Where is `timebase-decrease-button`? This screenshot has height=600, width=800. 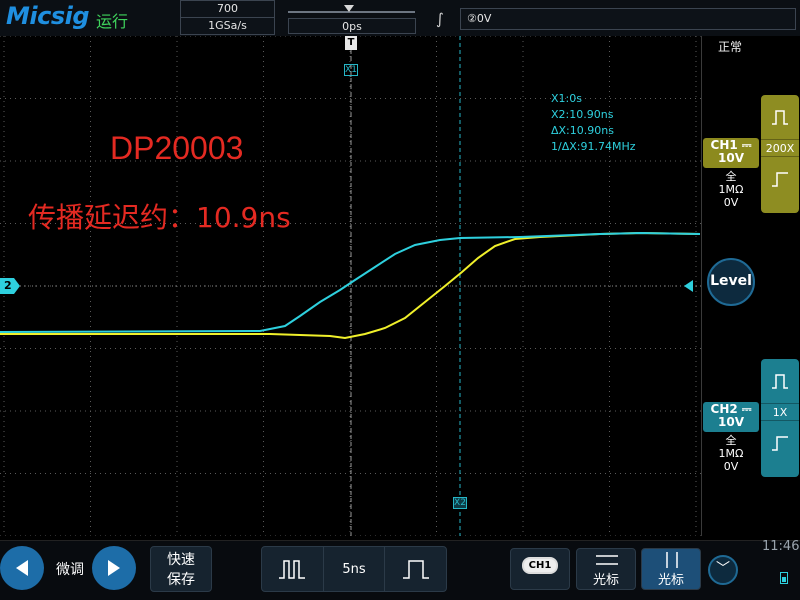
timebase-decrease-button is located at coordinates (293, 569).